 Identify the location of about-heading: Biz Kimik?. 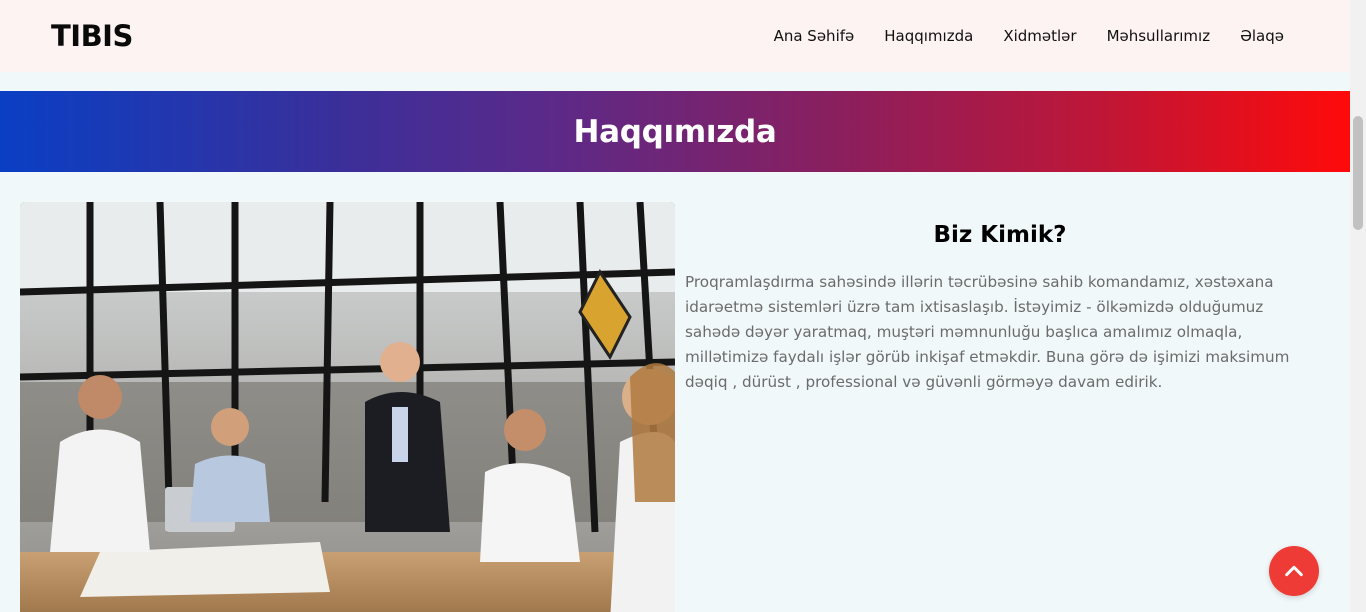
(1000, 235).